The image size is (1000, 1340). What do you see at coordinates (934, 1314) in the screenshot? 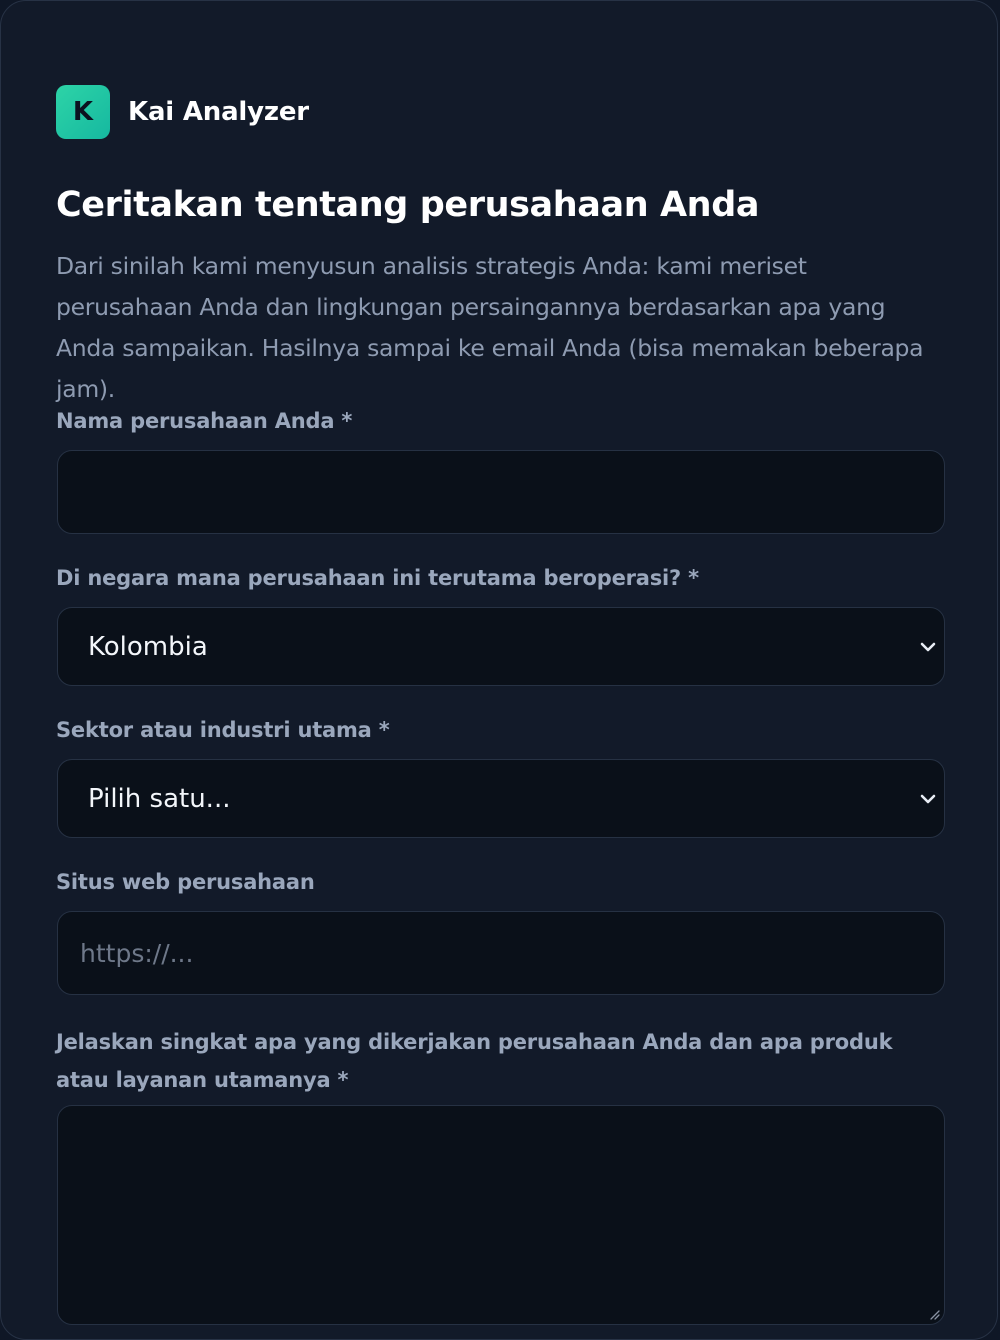
I see `resize-handle-icon` at bounding box center [934, 1314].